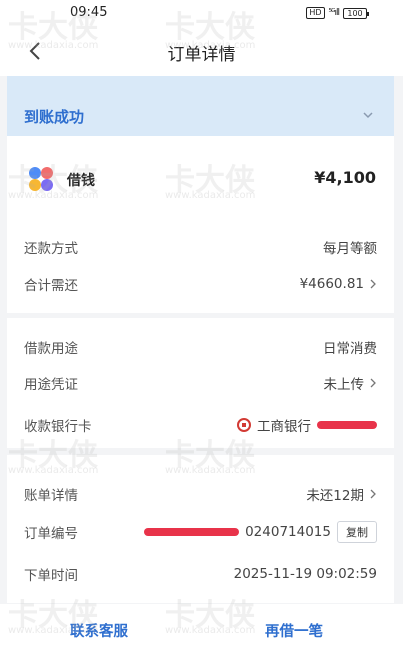  Describe the element at coordinates (357, 532) in the screenshot. I see `copy-button: 复制` at that location.